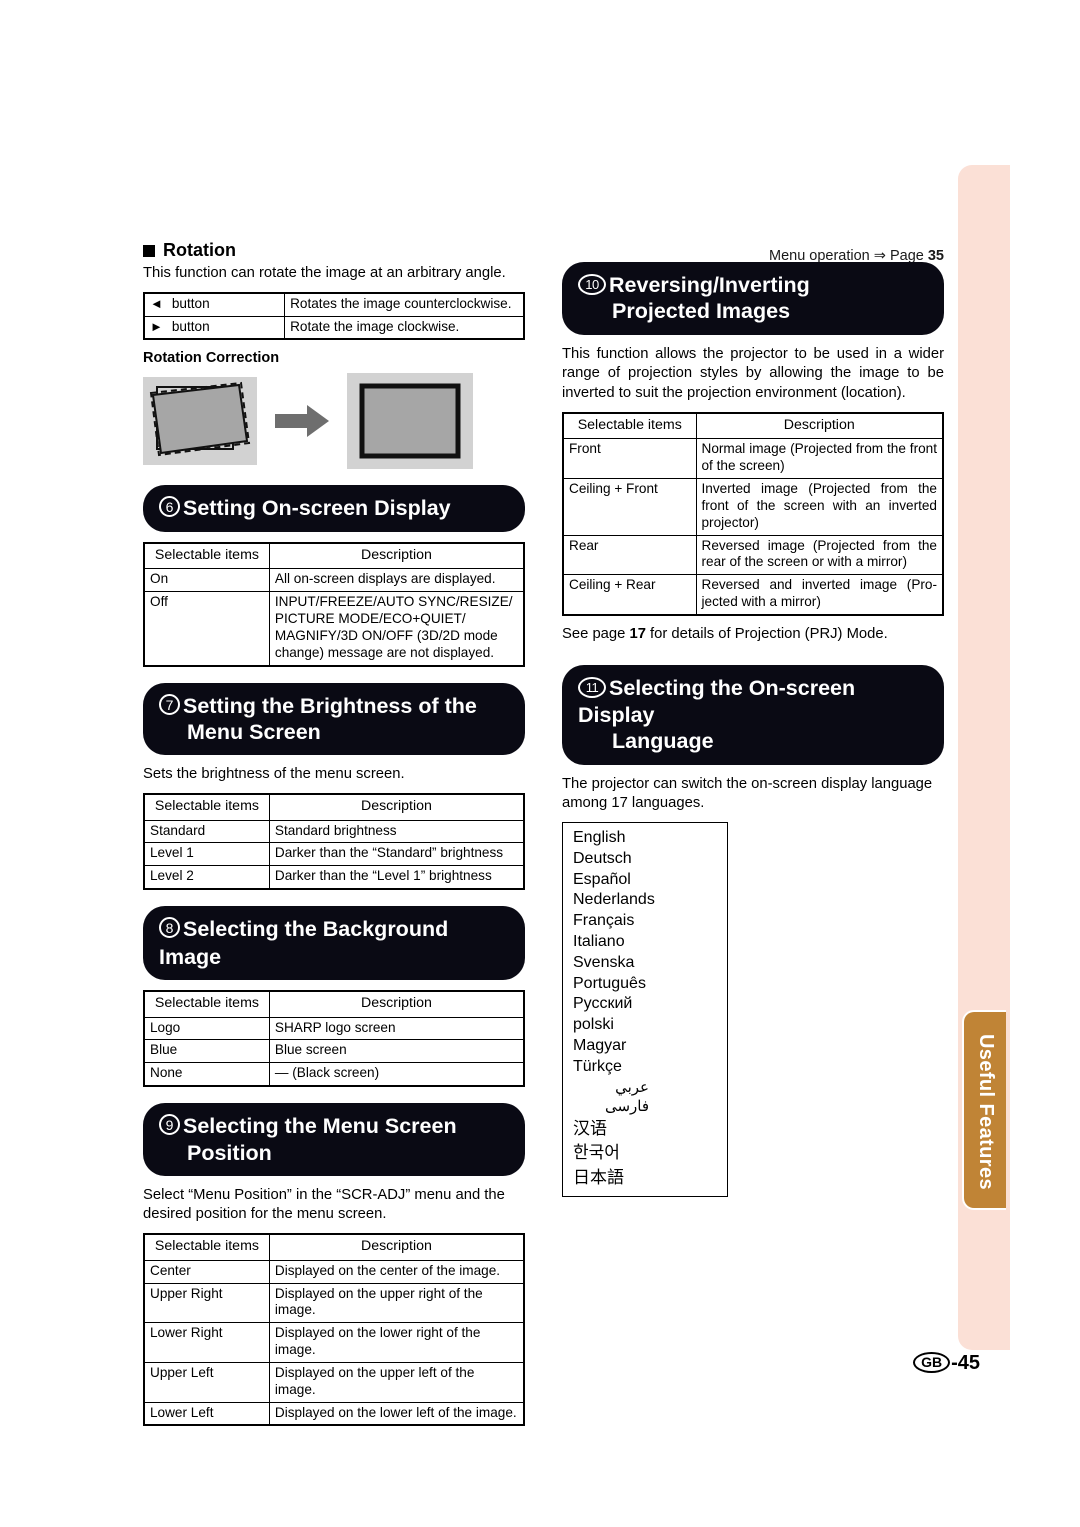 This screenshot has width=1080, height=1527. I want to click on corrected-projected-image-figure, so click(410, 421).